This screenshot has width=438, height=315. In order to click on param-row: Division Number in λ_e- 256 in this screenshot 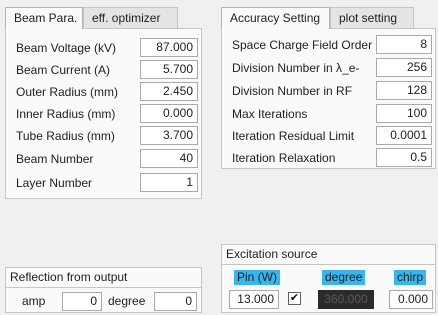, I will do `click(328, 68)`.